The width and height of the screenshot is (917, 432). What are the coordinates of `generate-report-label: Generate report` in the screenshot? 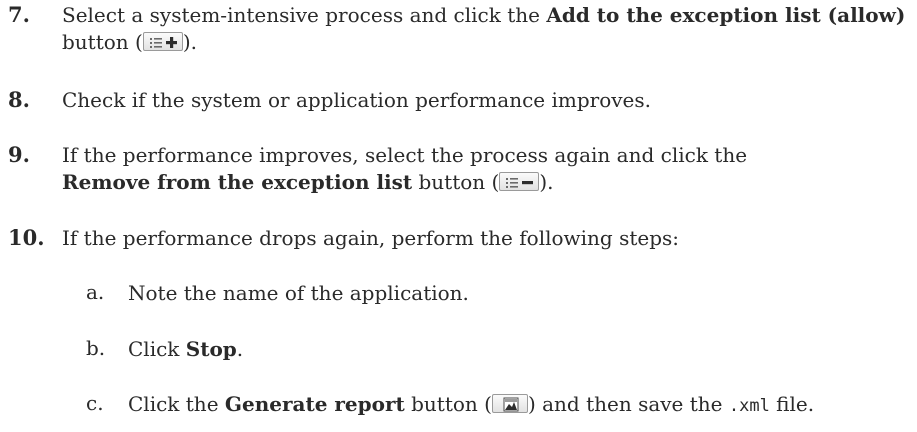 It's located at (314, 404).